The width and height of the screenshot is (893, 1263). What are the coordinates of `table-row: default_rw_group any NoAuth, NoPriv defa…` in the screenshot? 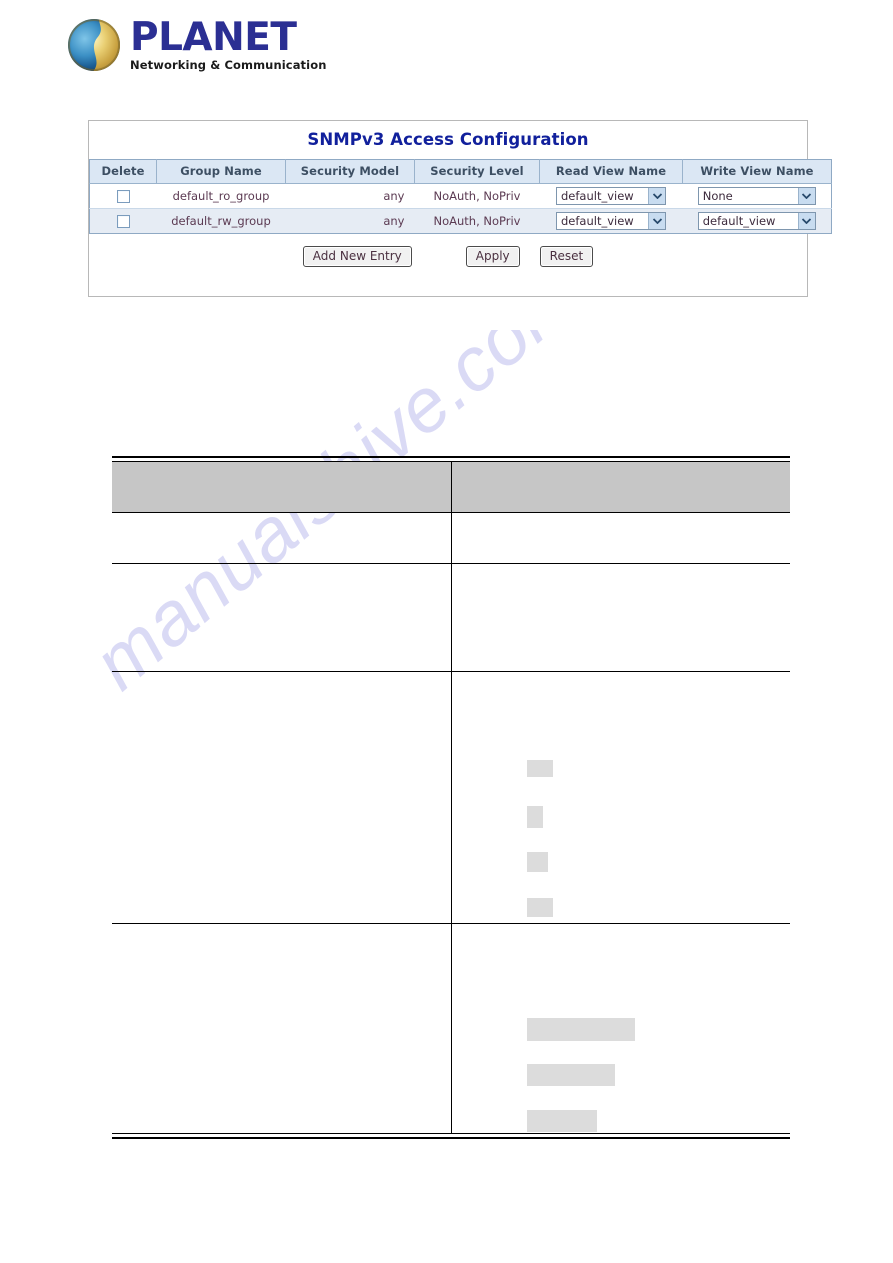 It's located at (460, 221).